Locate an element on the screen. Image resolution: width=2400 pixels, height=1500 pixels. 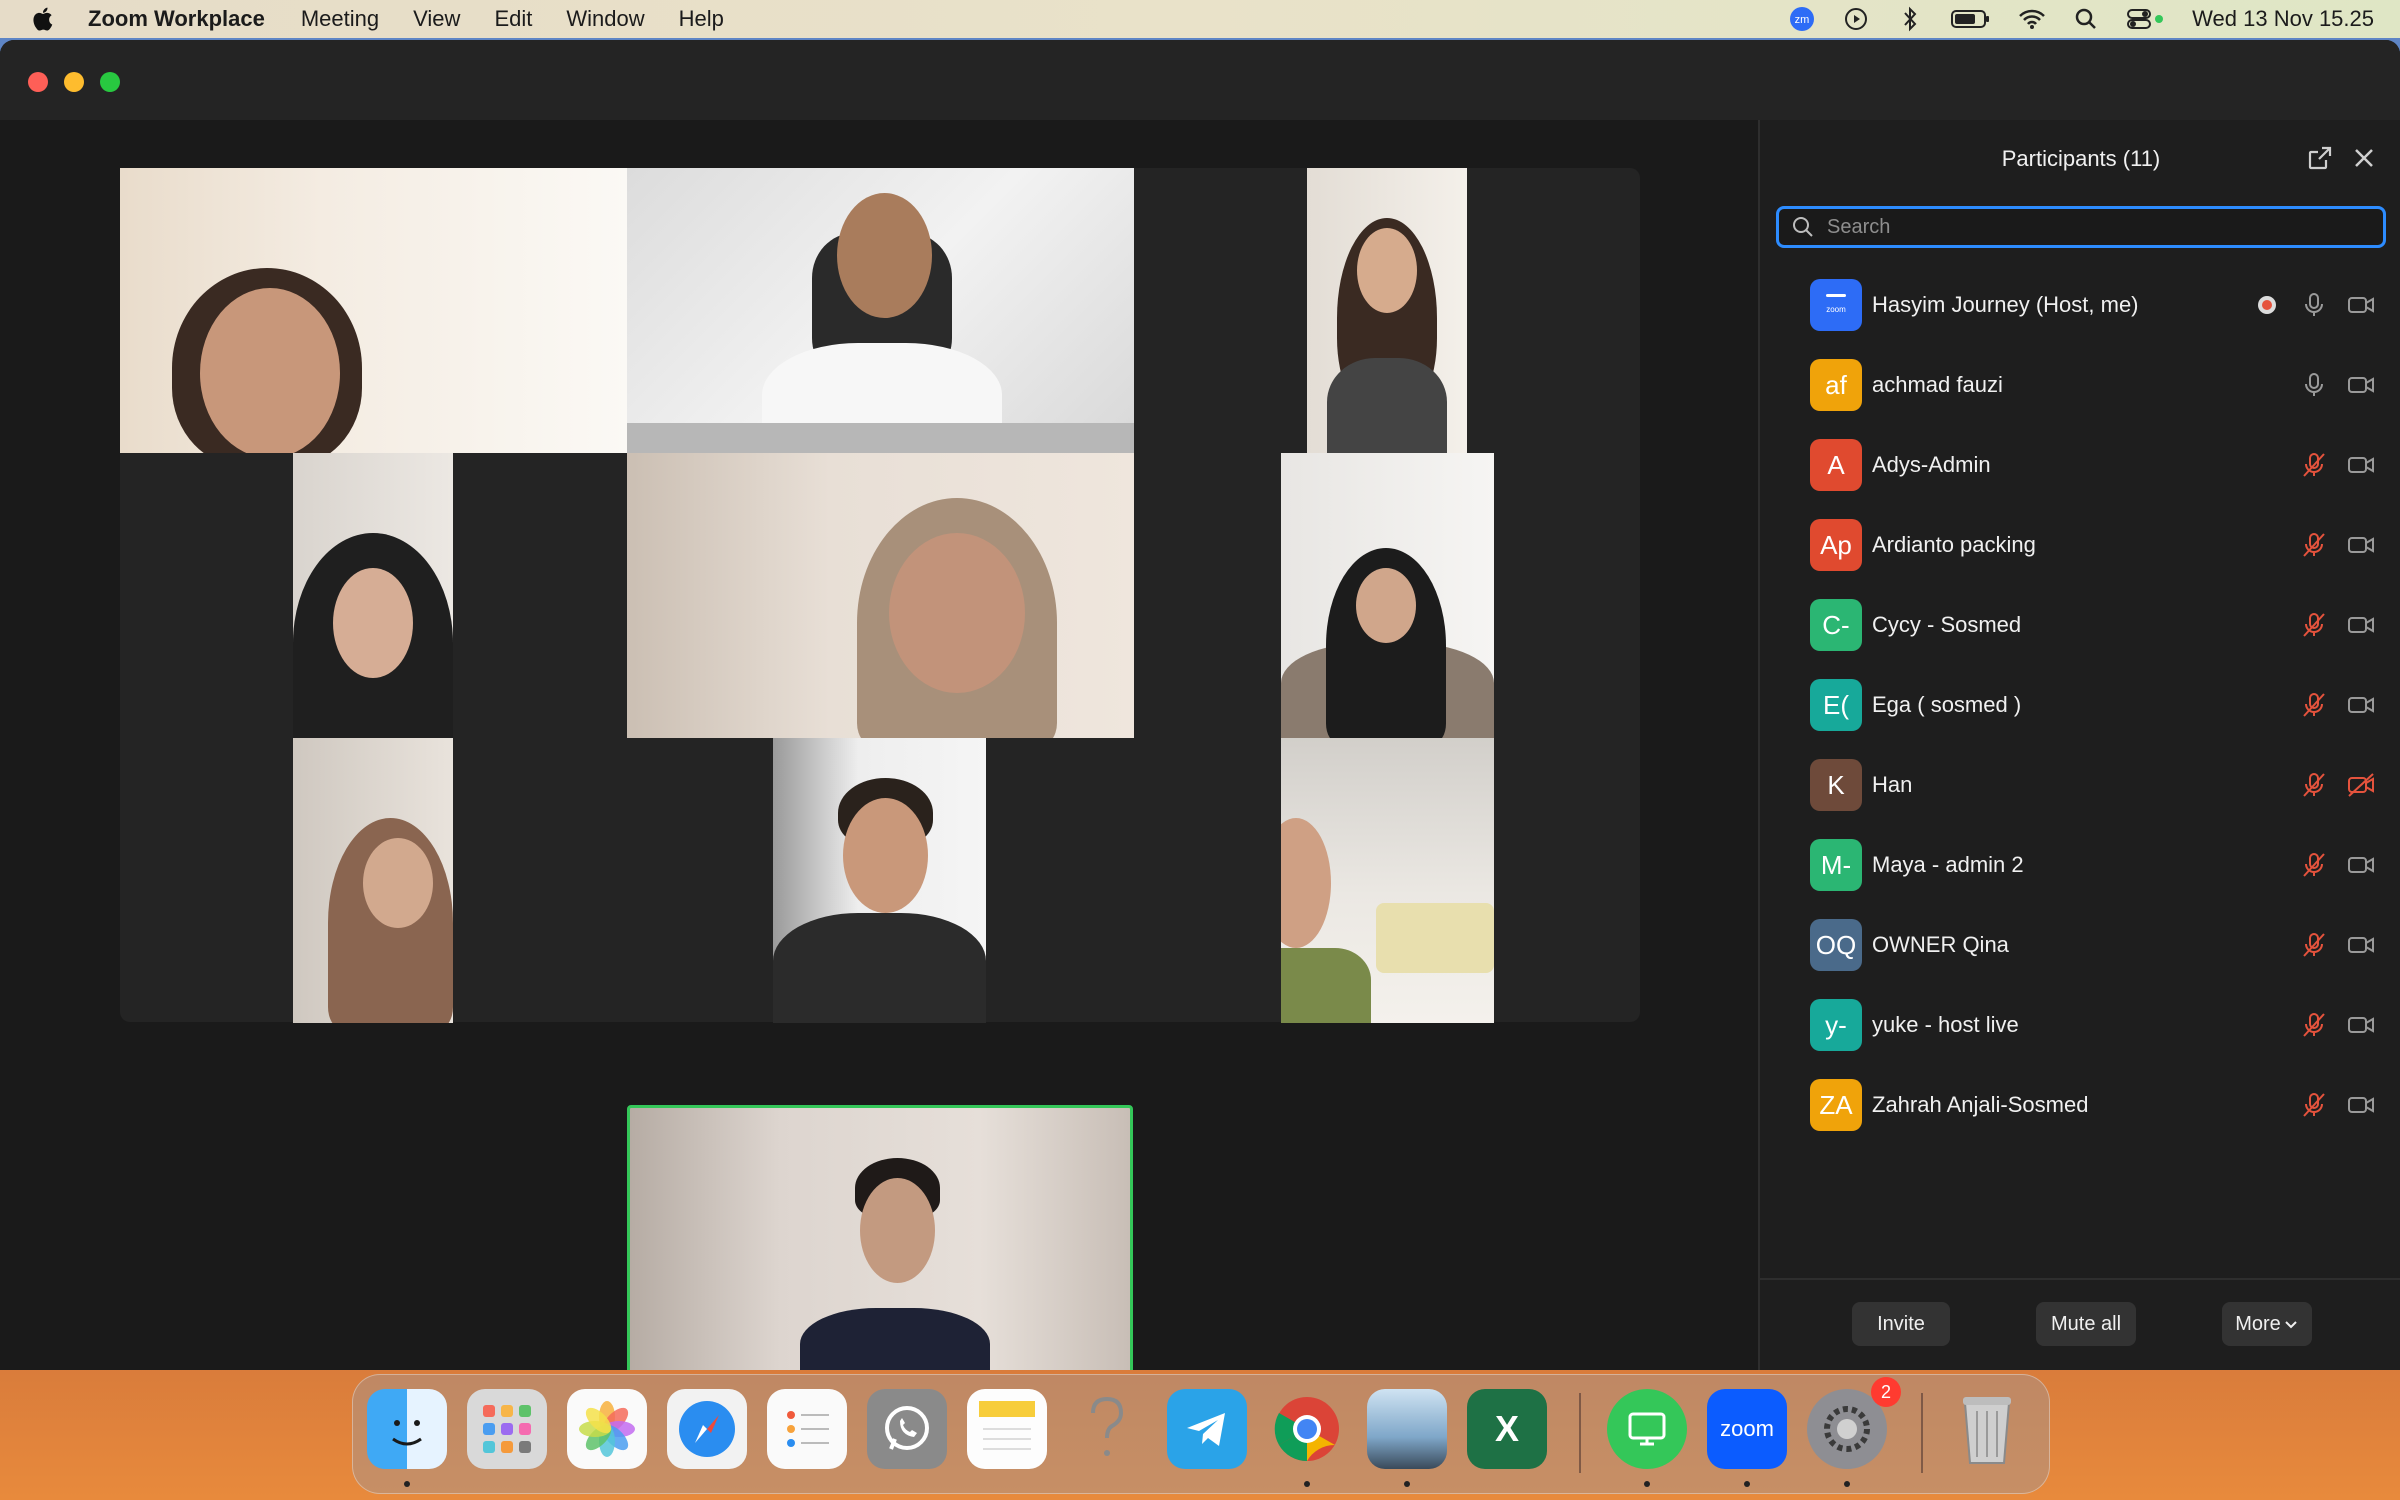
search-icon is located at coordinates (1803, 227).